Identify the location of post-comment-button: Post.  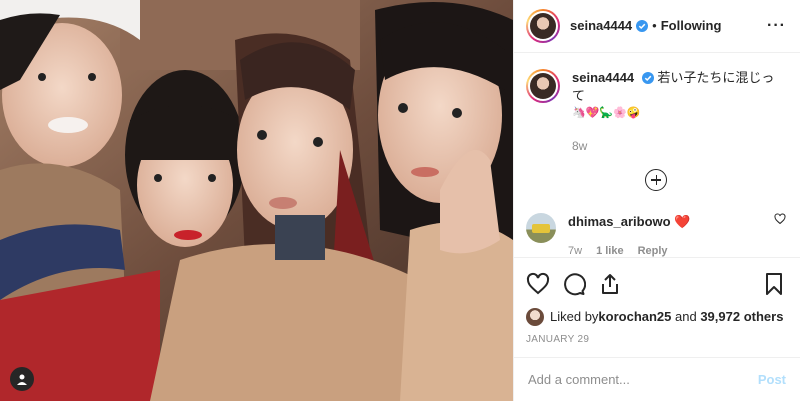
(772, 379).